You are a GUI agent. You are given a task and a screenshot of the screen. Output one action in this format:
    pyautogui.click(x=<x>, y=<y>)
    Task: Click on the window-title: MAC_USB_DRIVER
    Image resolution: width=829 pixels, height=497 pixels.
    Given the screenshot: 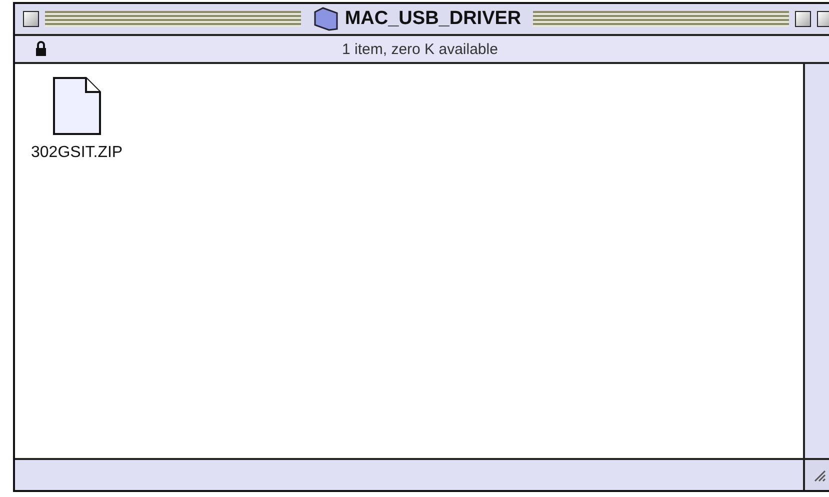 What is the action you would take?
    pyautogui.click(x=433, y=19)
    